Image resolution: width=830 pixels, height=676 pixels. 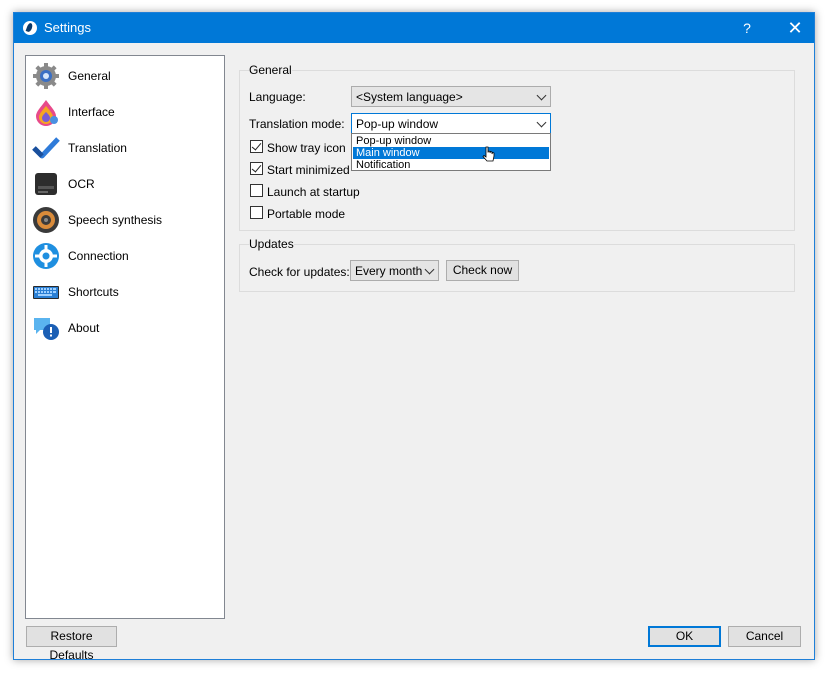 What do you see at coordinates (256, 212) in the screenshot?
I see `portable-mode-checkbox` at bounding box center [256, 212].